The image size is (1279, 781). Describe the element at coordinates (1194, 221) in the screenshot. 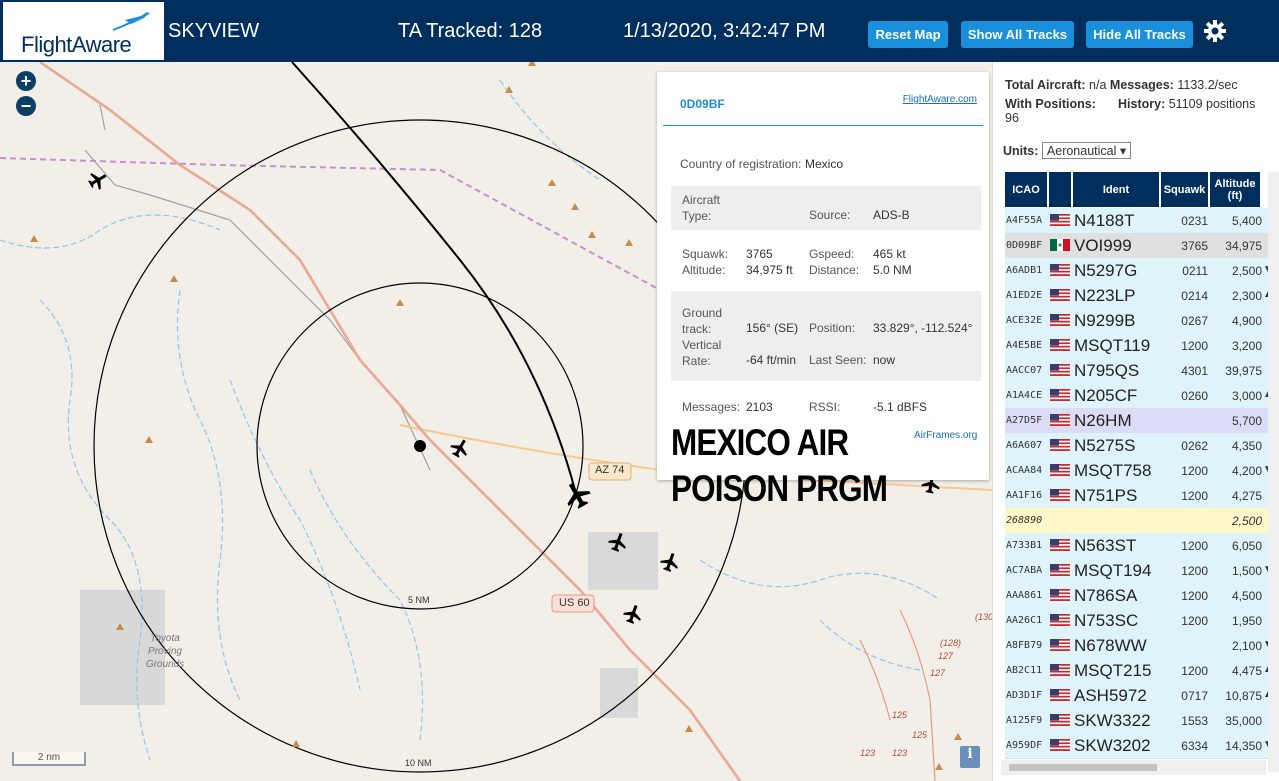

I see `cell-squawk: 0231` at that location.